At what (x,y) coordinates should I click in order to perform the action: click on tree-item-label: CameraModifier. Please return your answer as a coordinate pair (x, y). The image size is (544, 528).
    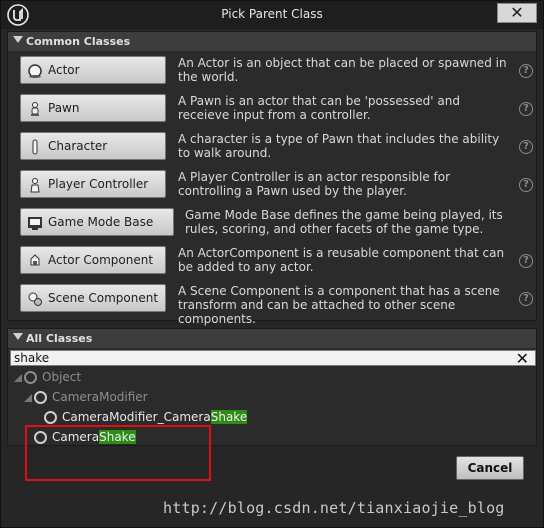
    Looking at the image, I should click on (100, 397).